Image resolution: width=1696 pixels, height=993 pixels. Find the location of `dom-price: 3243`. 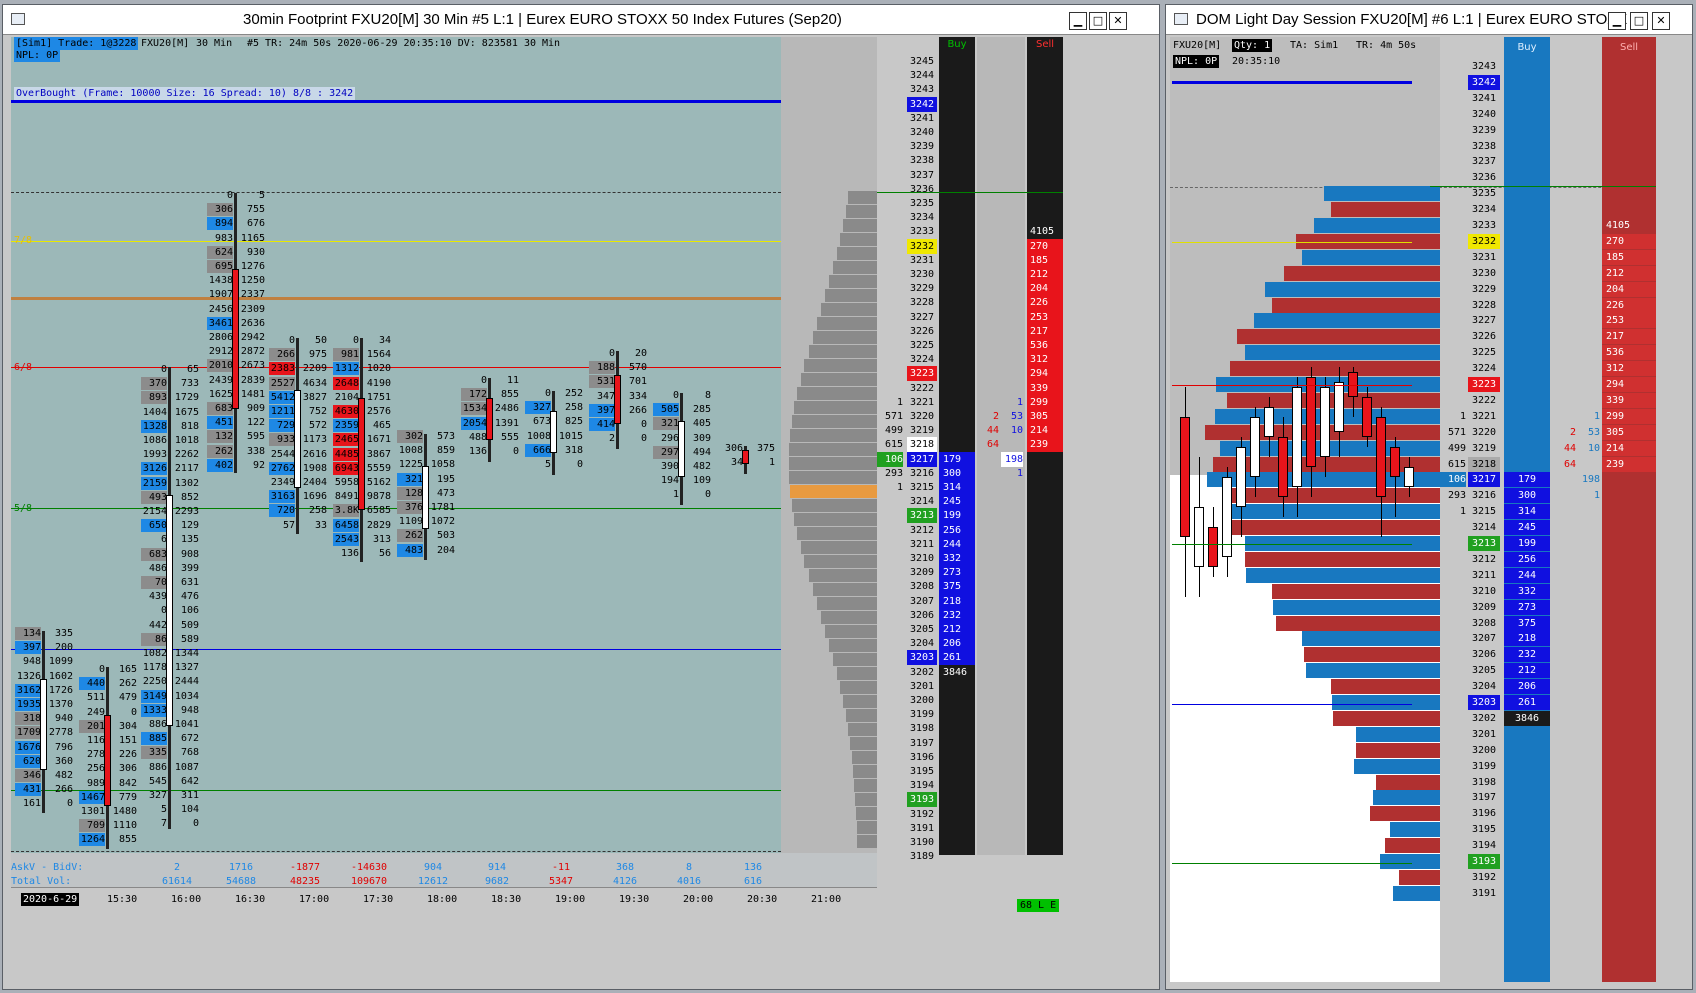

dom-price: 3243 is located at coordinates (1484, 66).